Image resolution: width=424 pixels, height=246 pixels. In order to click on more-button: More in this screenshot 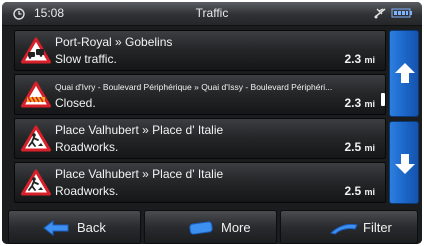, I will do `click(210, 227)`.